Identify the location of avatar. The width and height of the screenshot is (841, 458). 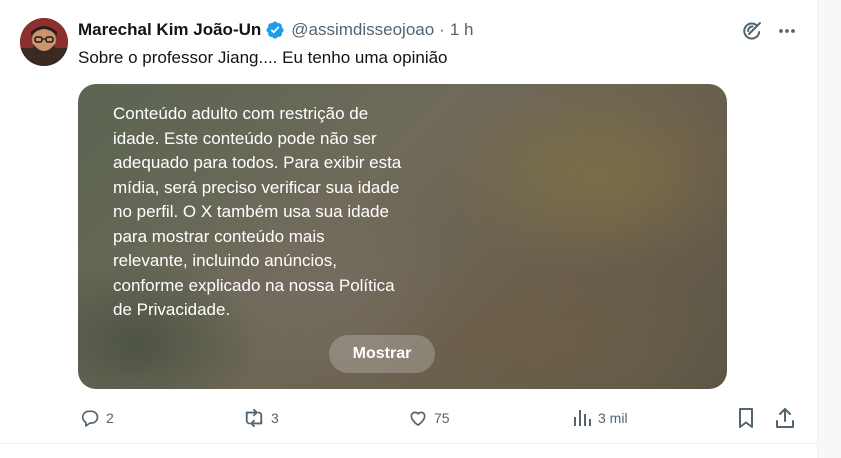
(44, 42).